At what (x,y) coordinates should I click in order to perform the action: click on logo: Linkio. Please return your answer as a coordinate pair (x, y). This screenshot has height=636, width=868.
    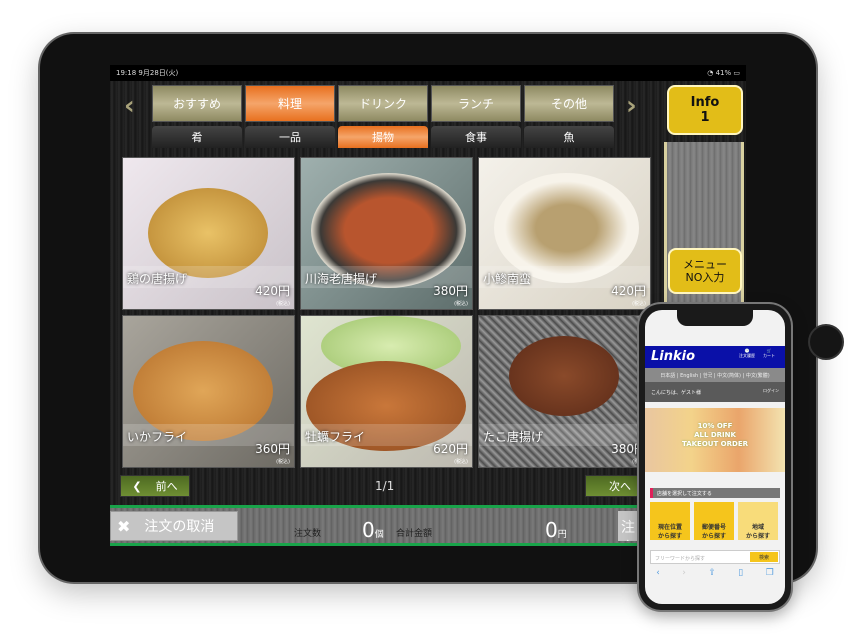
    Looking at the image, I should click on (673, 356).